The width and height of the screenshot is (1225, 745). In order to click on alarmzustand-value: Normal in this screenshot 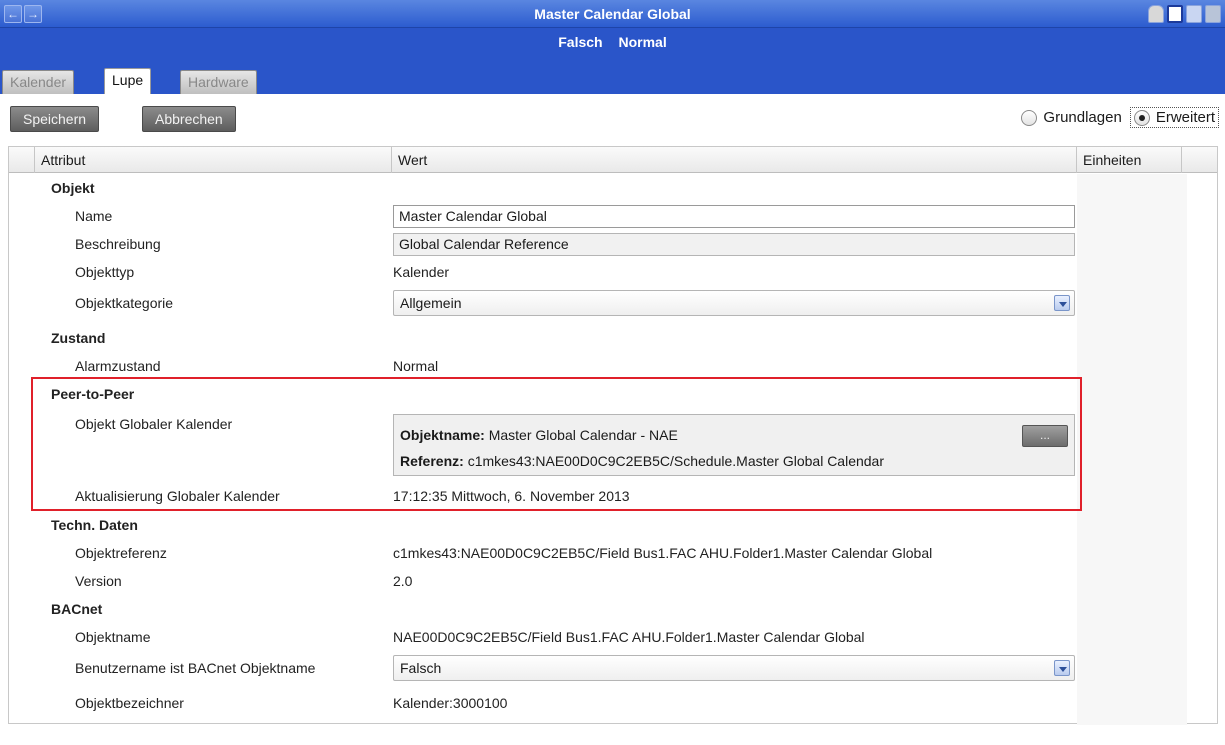, I will do `click(416, 366)`.